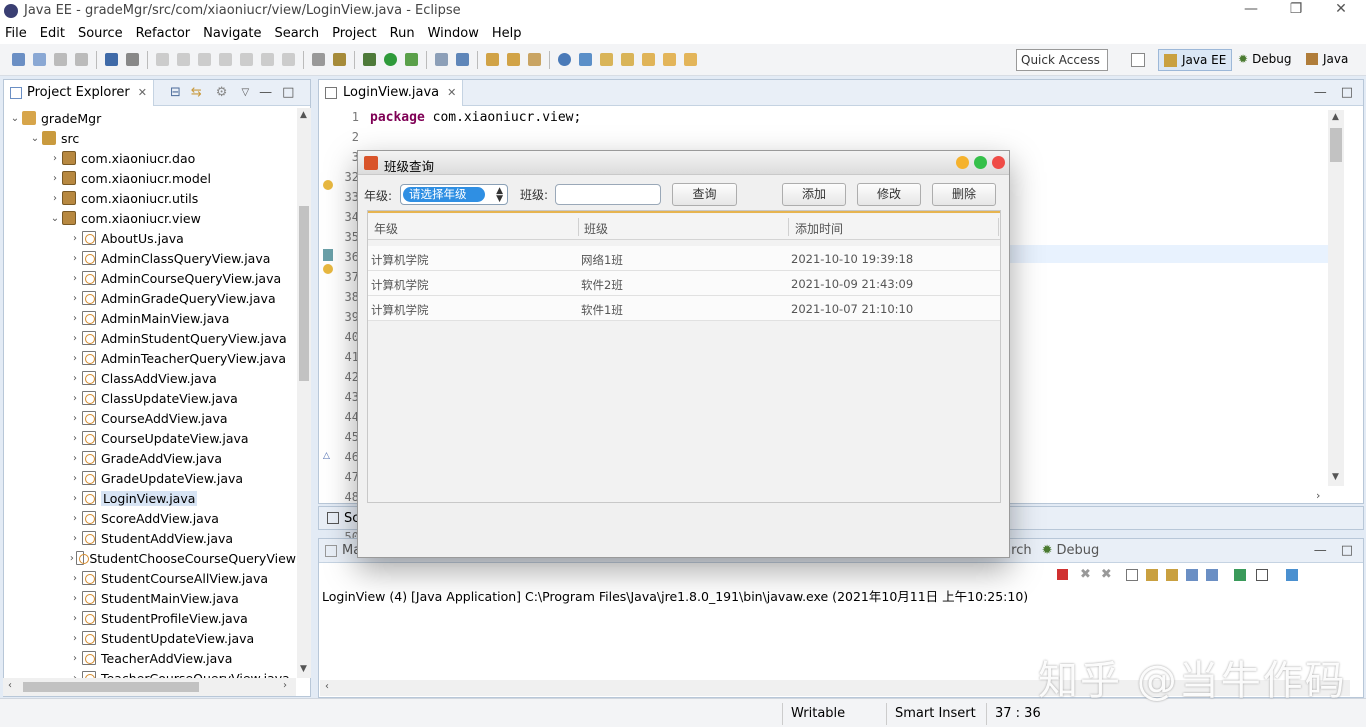 The image size is (1366, 727). What do you see at coordinates (453, 33) in the screenshot?
I see `menu-window: Window` at bounding box center [453, 33].